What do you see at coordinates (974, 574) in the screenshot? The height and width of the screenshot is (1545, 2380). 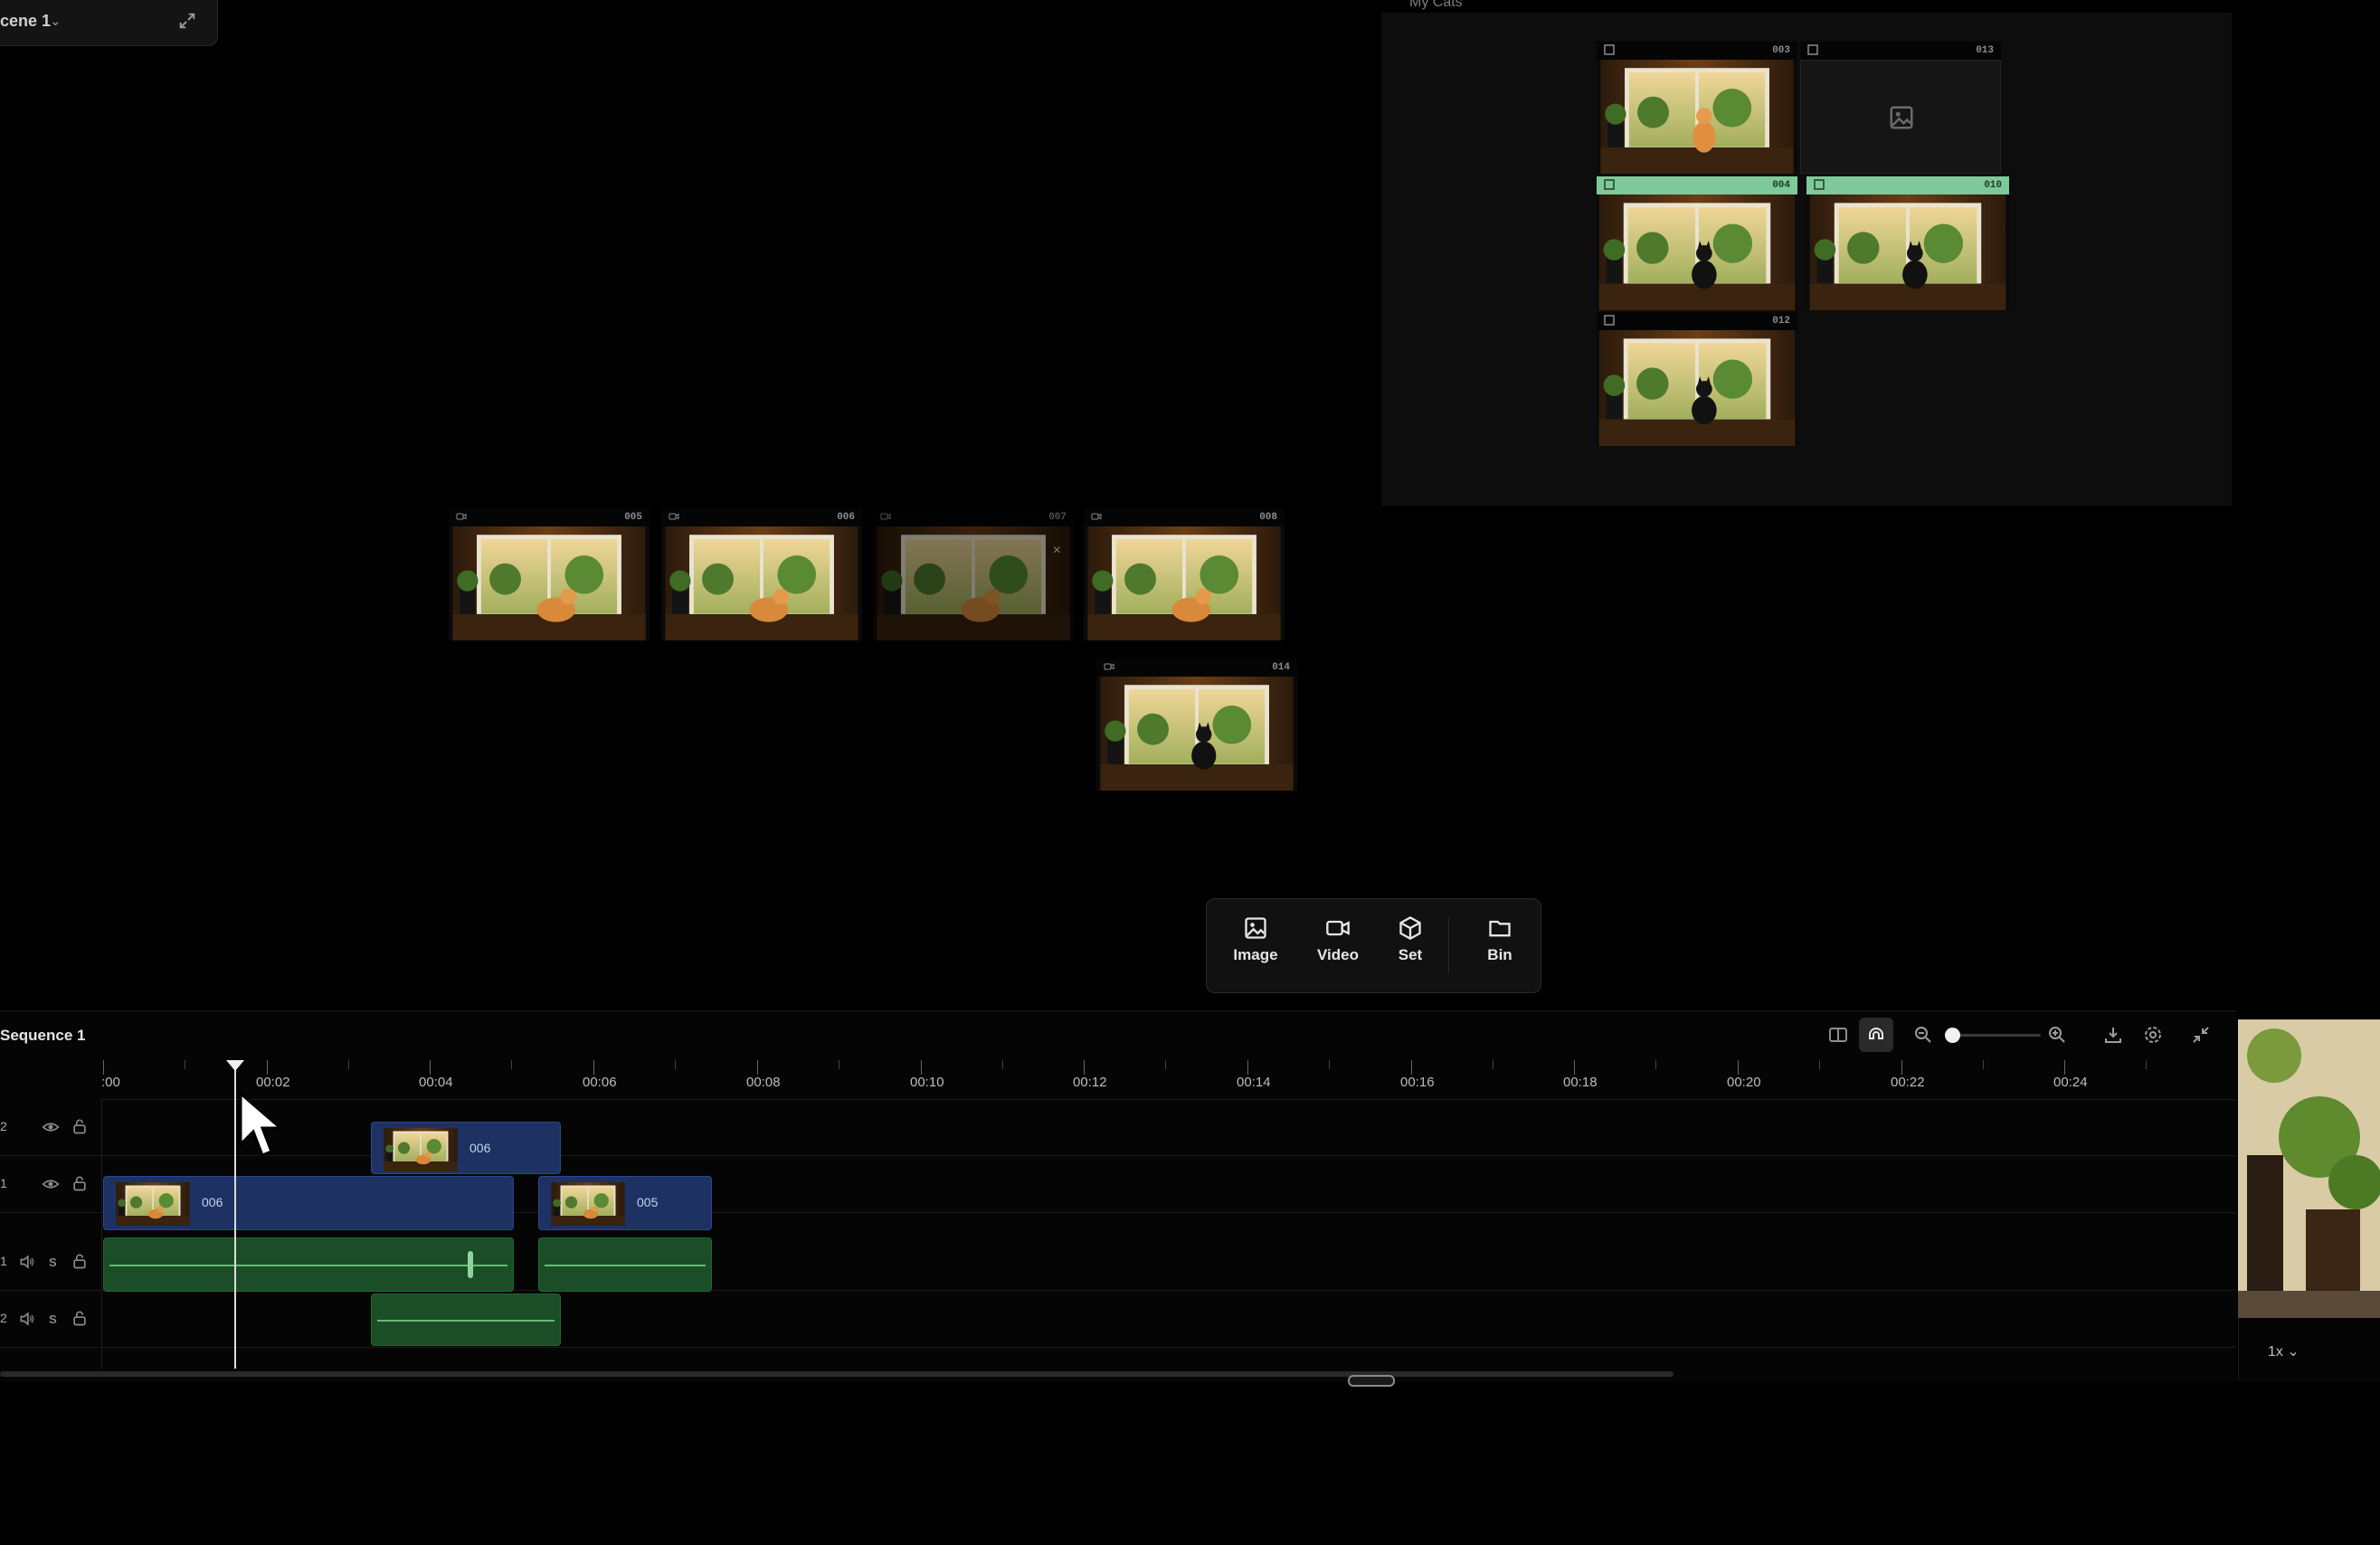 I see `video-frame-007: 007 ×` at bounding box center [974, 574].